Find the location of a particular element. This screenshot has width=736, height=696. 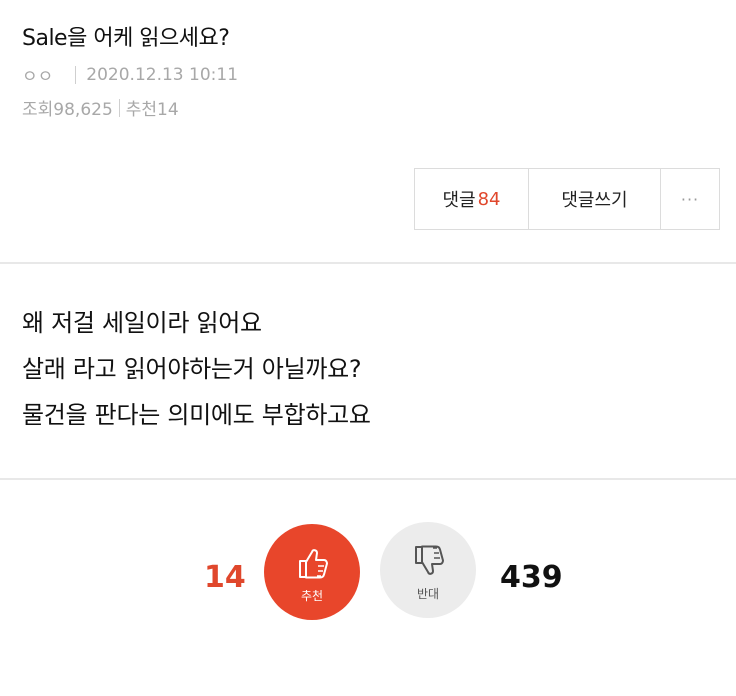

recommend-label: 추천 is located at coordinates (312, 595).